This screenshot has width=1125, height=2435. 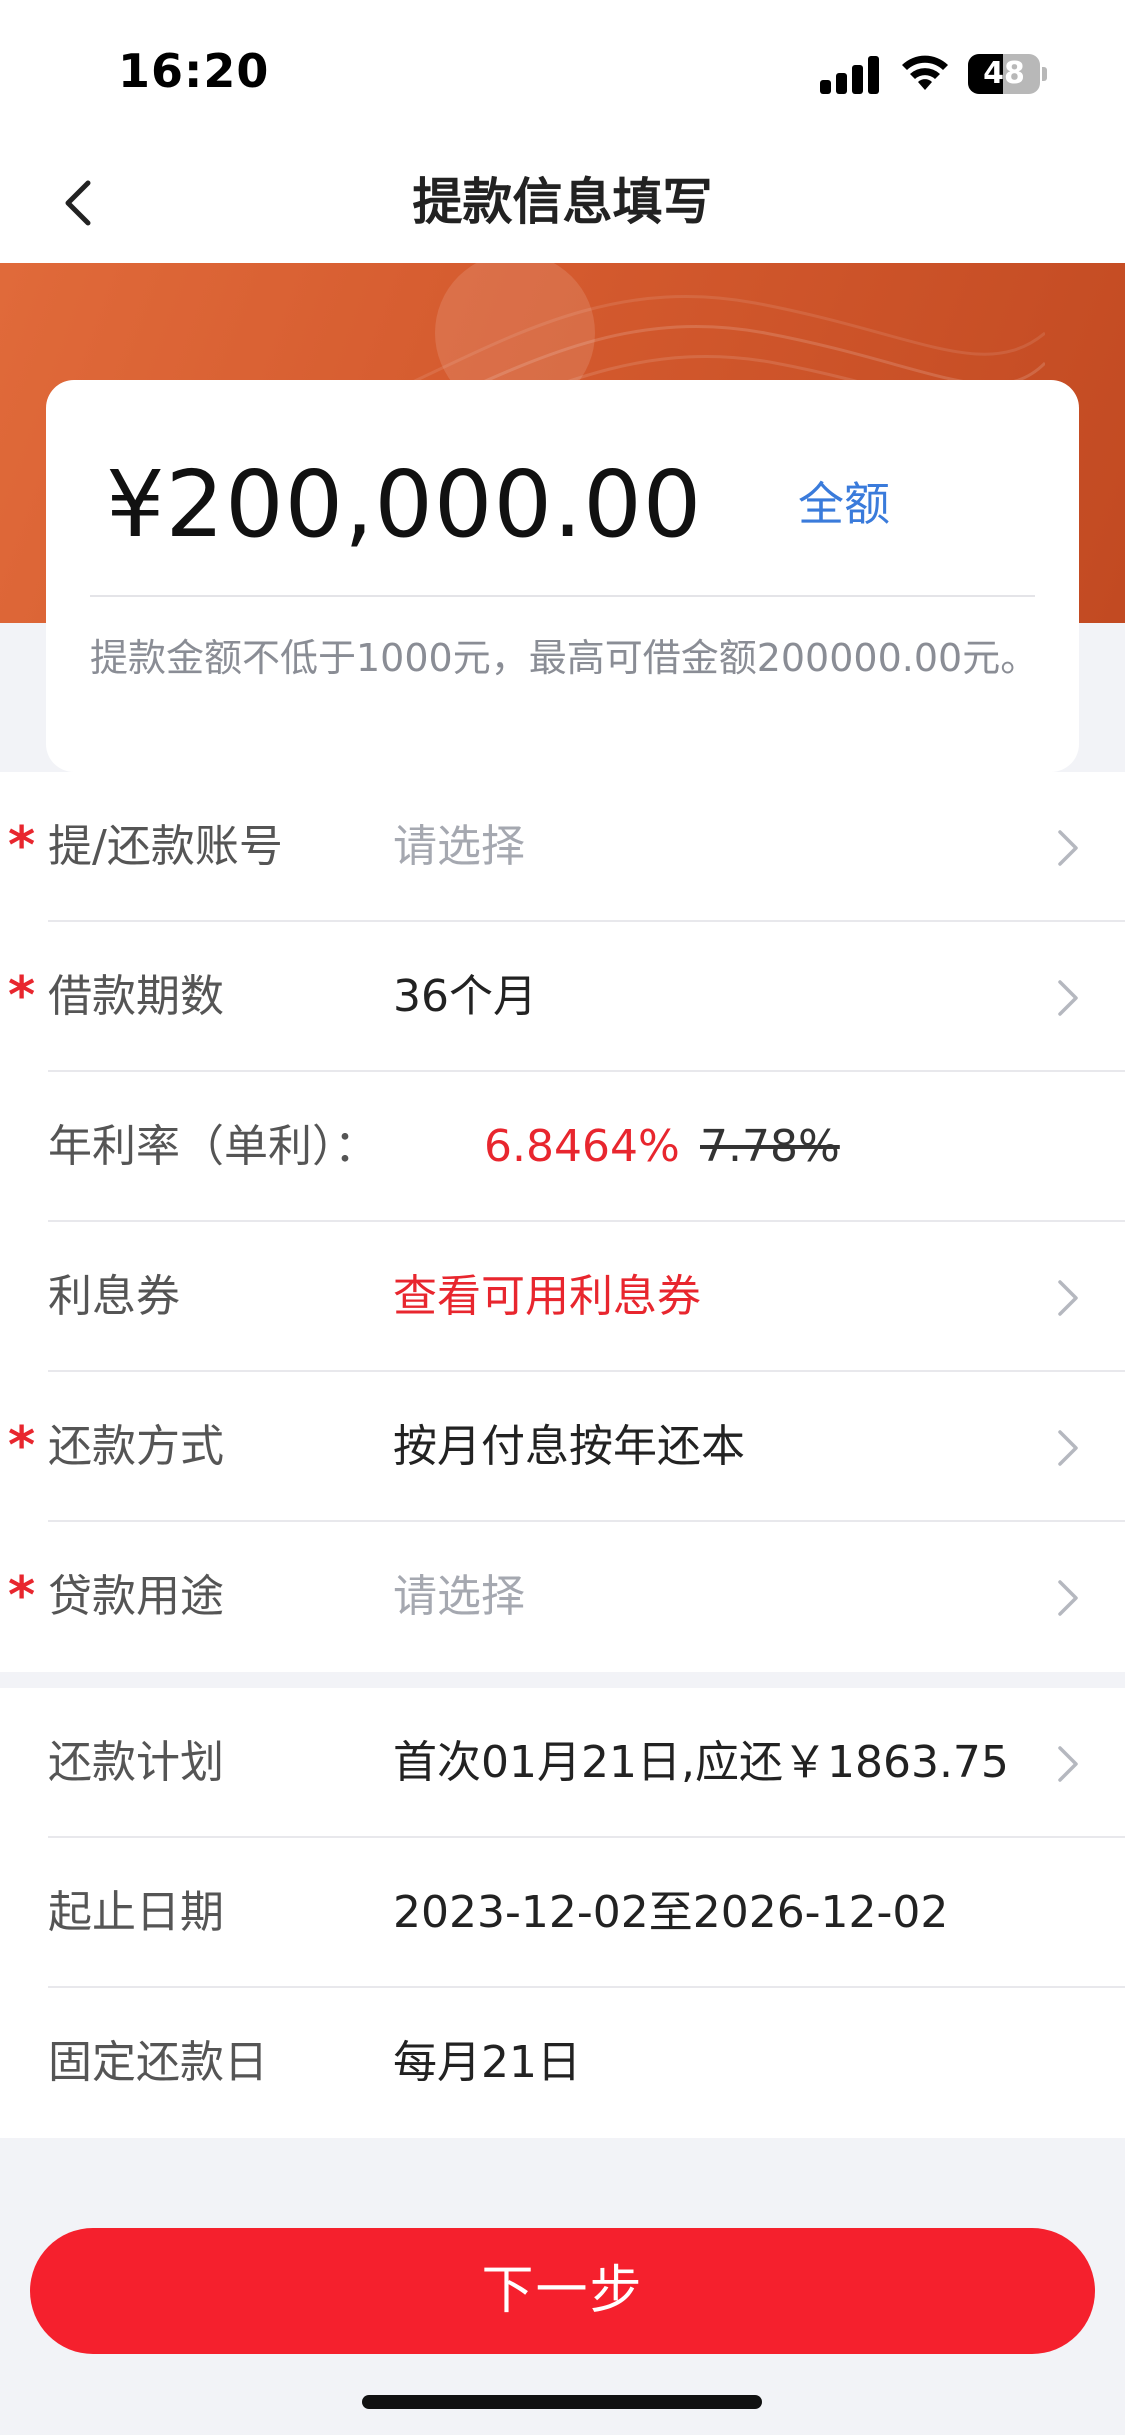 I want to click on coupon-row: 利息券 查看可用利息券, so click(x=562, y=1297).